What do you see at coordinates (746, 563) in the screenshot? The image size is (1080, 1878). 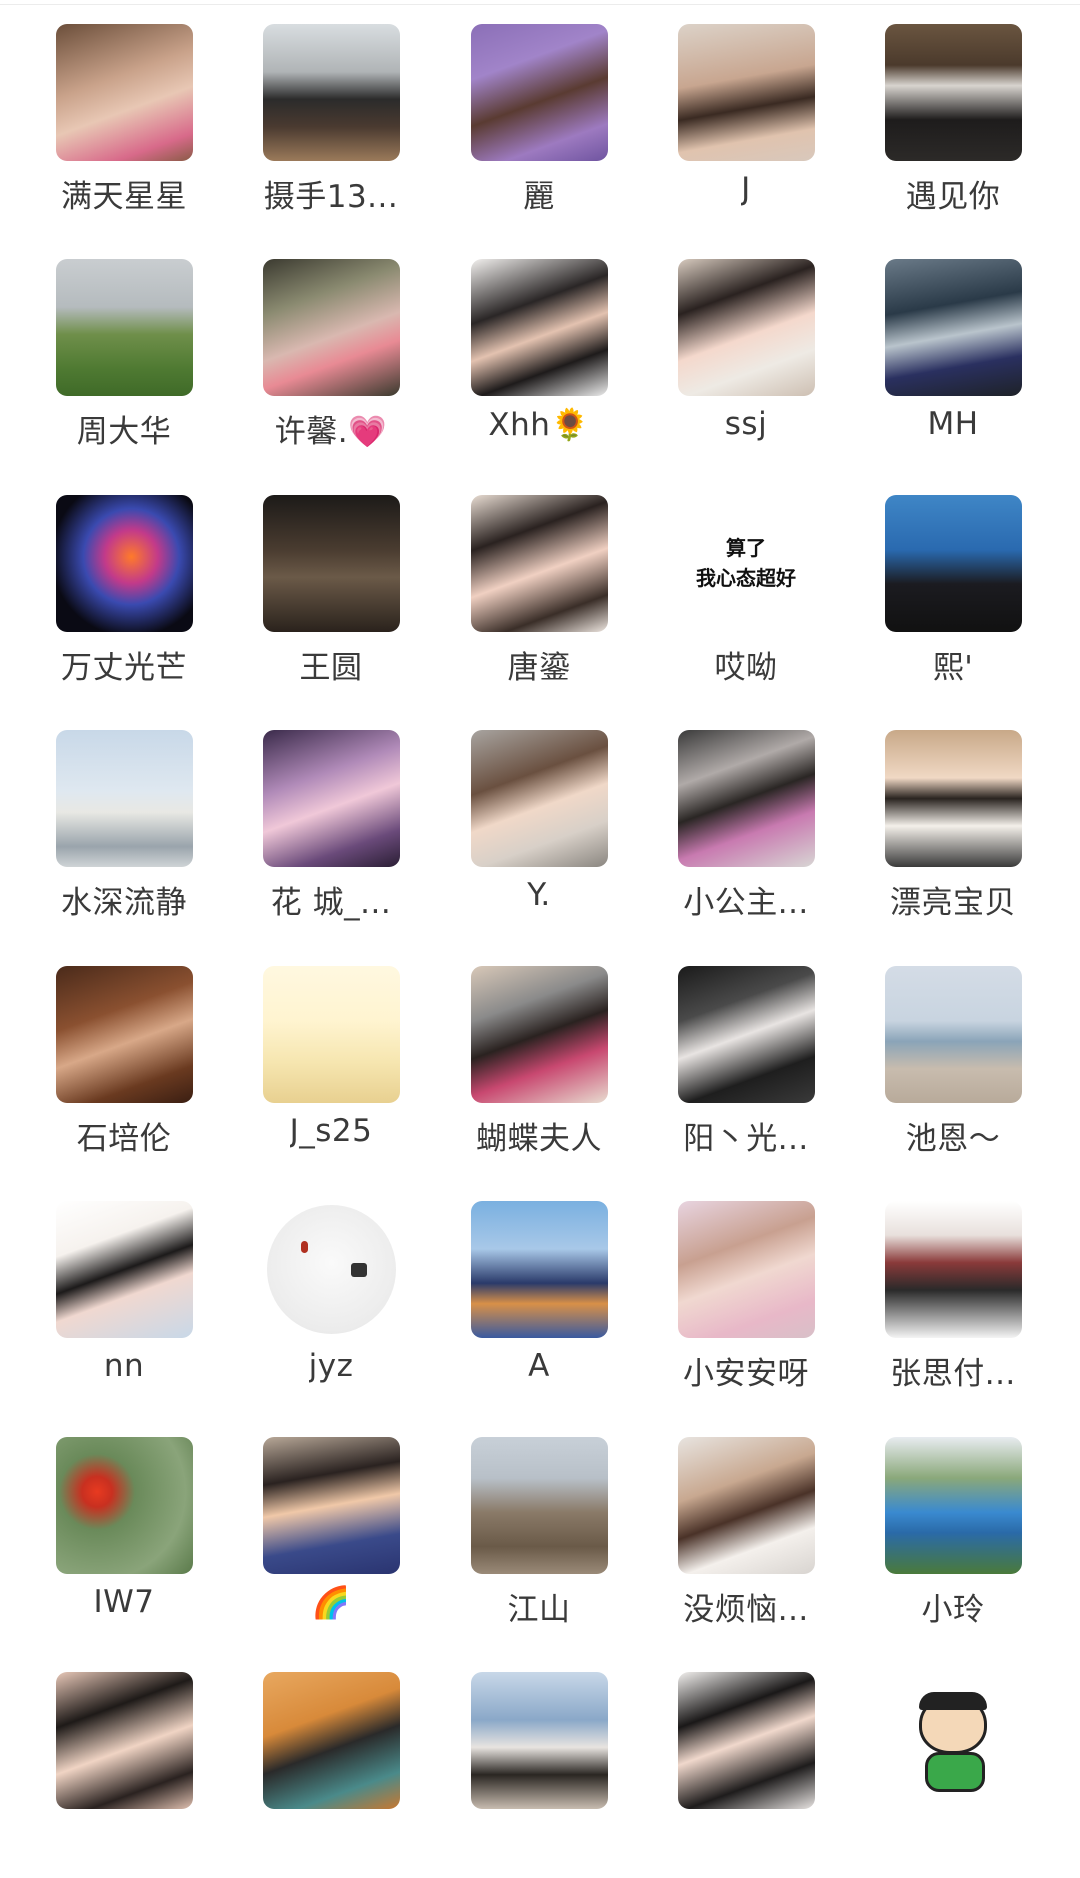 I see `member-avatar: 算了 我心态超好` at bounding box center [746, 563].